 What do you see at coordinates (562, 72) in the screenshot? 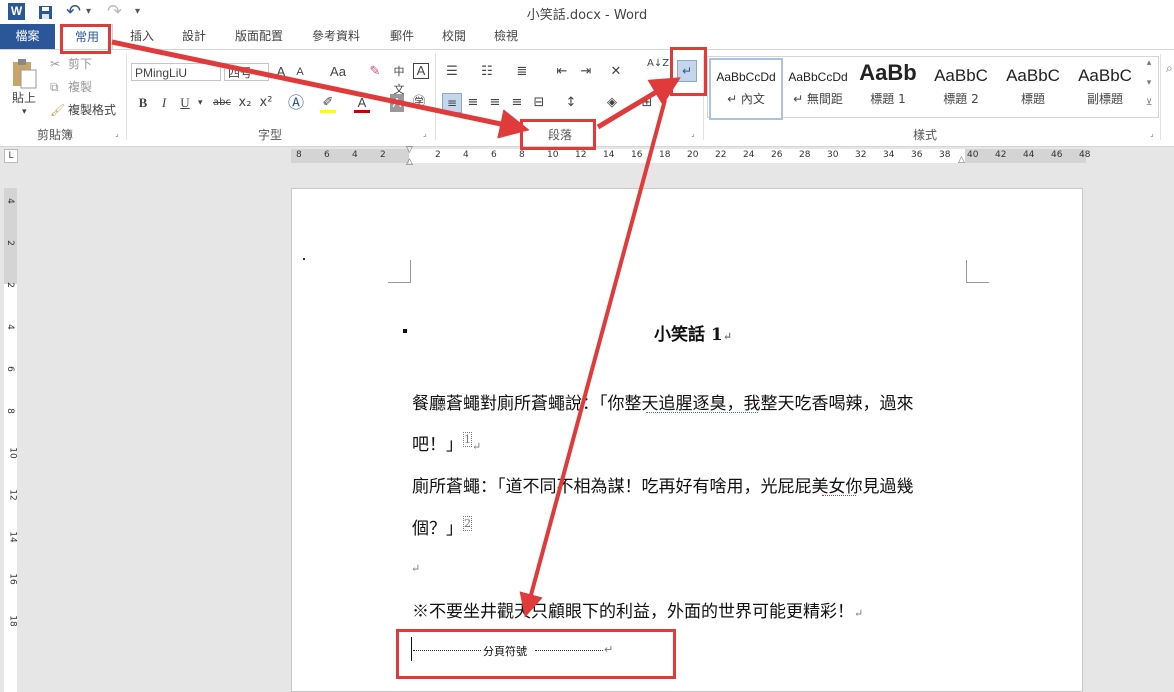
I see `decrease-indent-icon: ⇤` at bounding box center [562, 72].